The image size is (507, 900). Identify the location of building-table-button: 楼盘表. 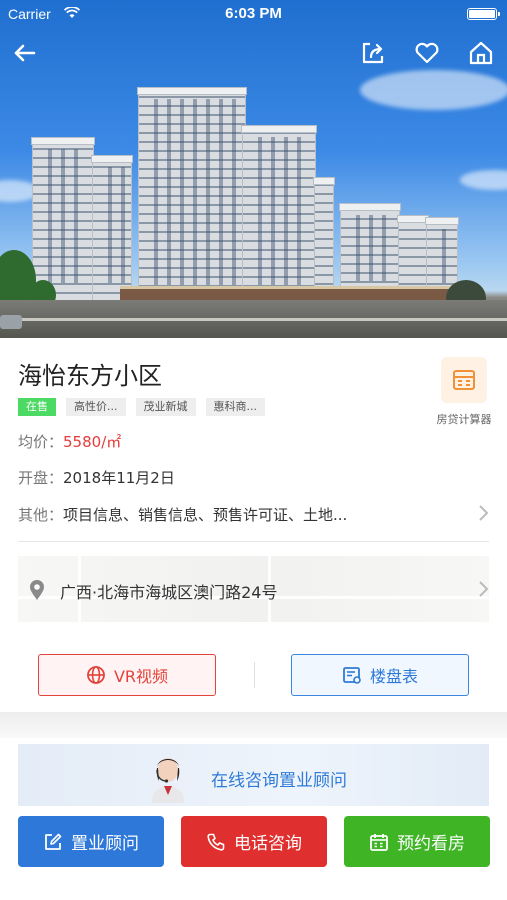
(380, 675).